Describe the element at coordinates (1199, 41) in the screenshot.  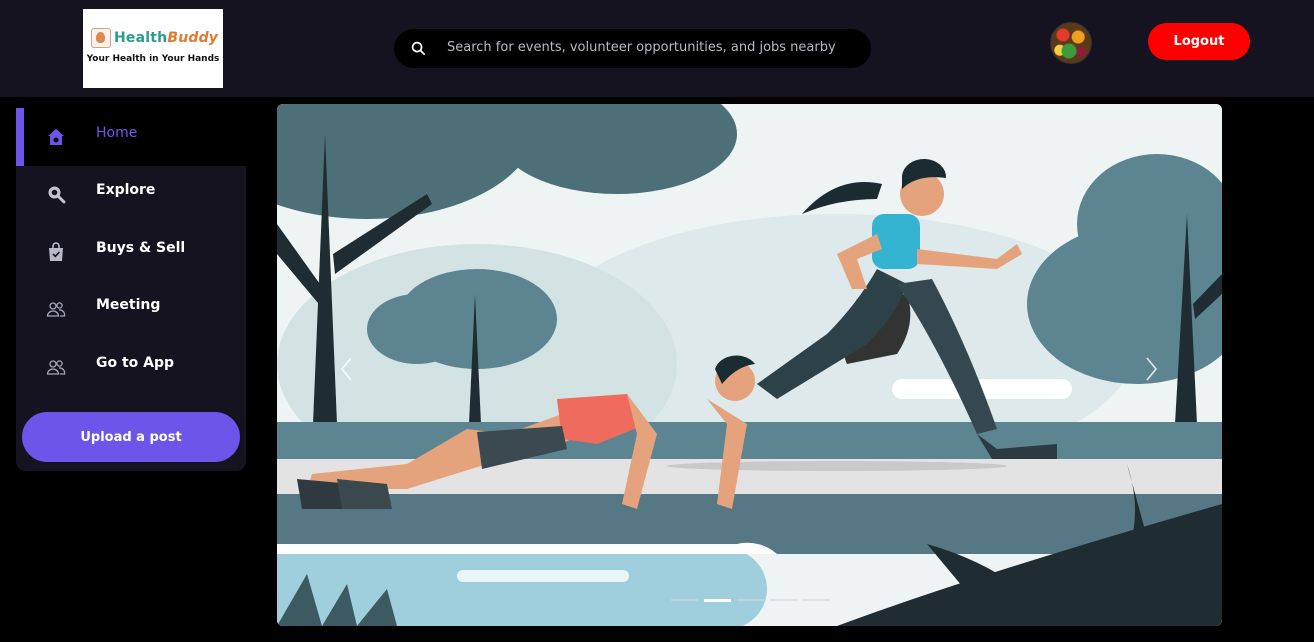
I see `logout-button: Logout` at that location.